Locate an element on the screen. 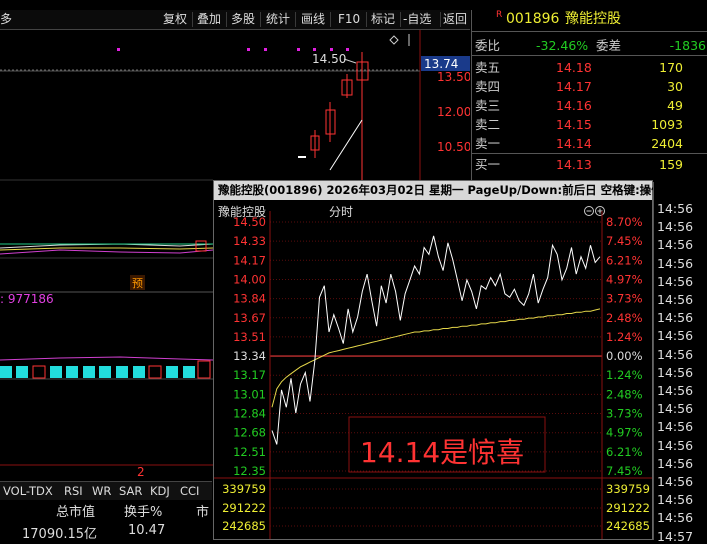 The image size is (707, 544). ask-row-4: 卖四 14.17 30 is located at coordinates (579, 86).